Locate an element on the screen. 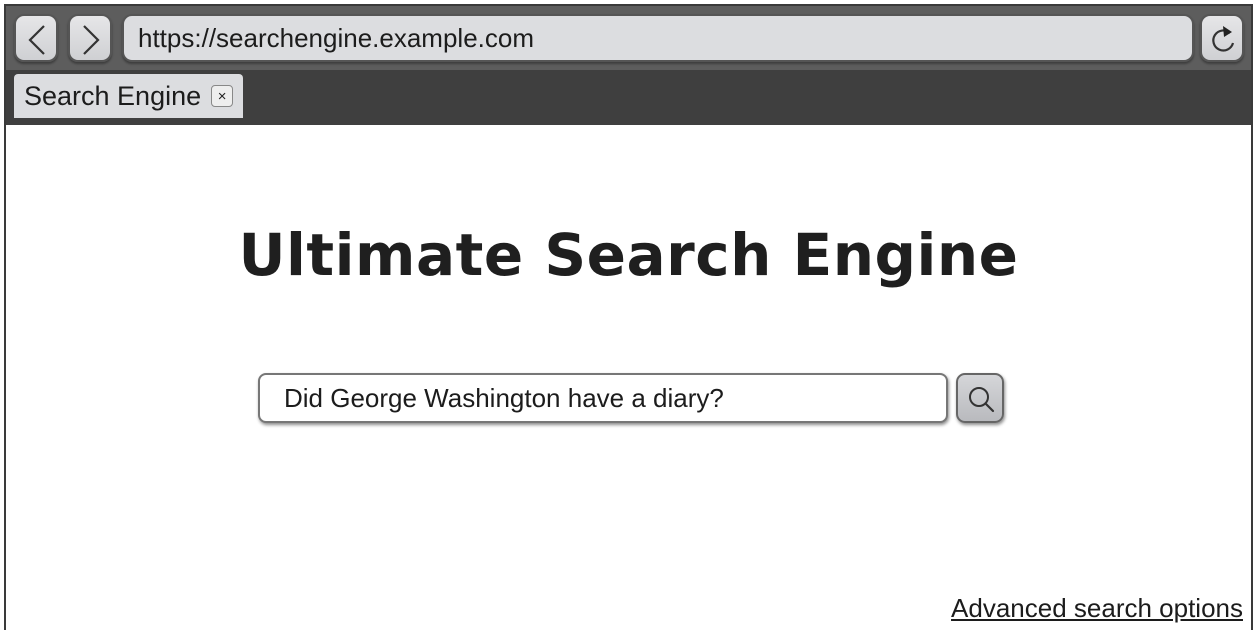  back-button is located at coordinates (36, 38).